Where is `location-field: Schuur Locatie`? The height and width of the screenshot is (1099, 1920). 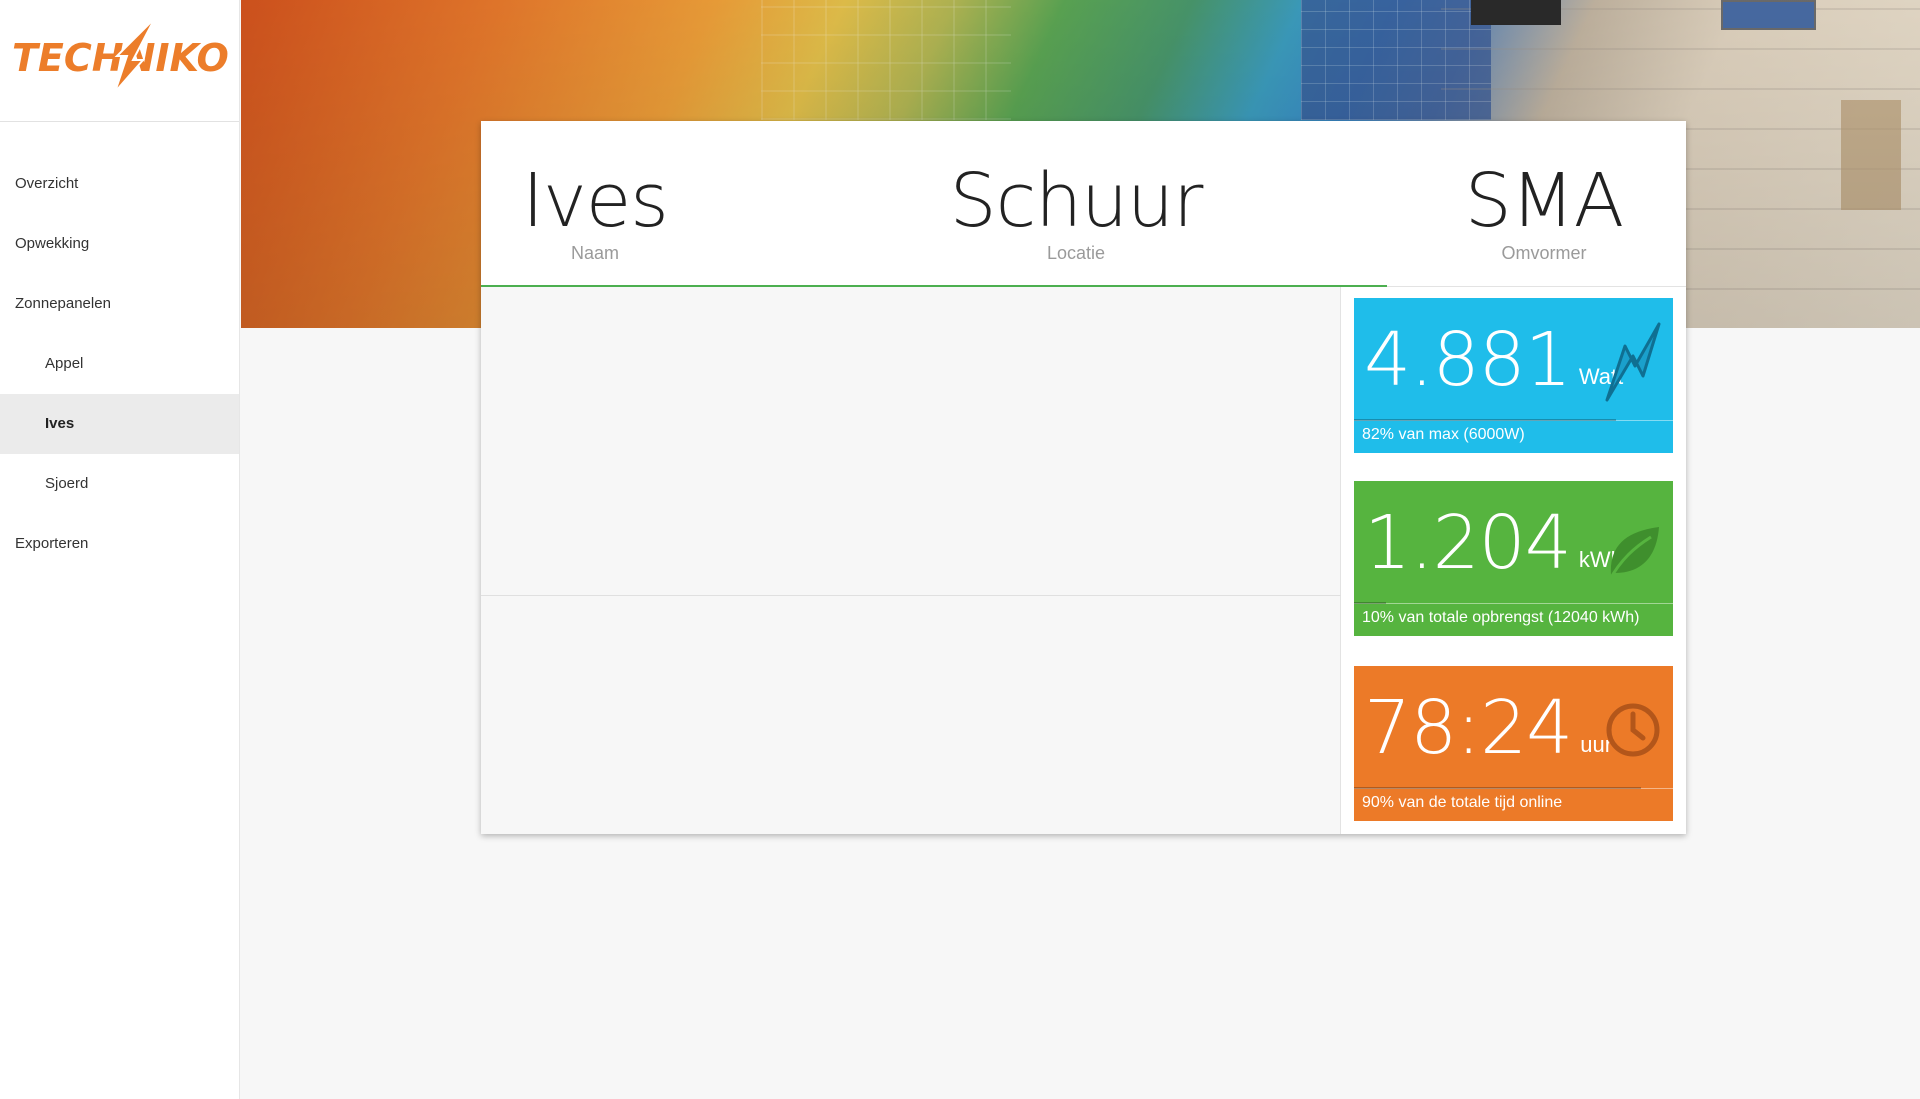 location-field: Schuur Locatie is located at coordinates (1076, 212).